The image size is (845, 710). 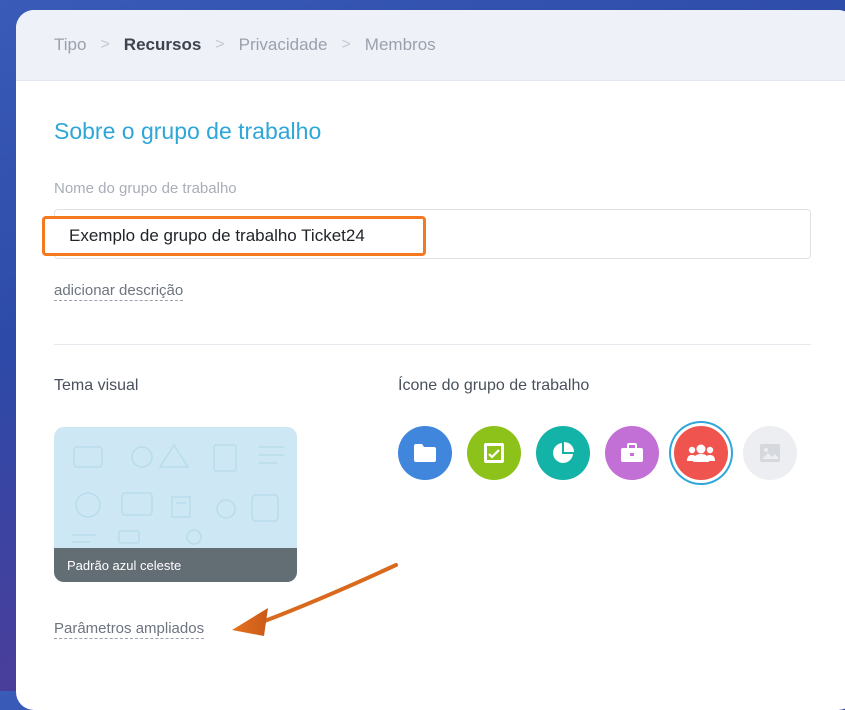 I want to click on breadcrumb-tipo: Tipo, so click(x=70, y=45).